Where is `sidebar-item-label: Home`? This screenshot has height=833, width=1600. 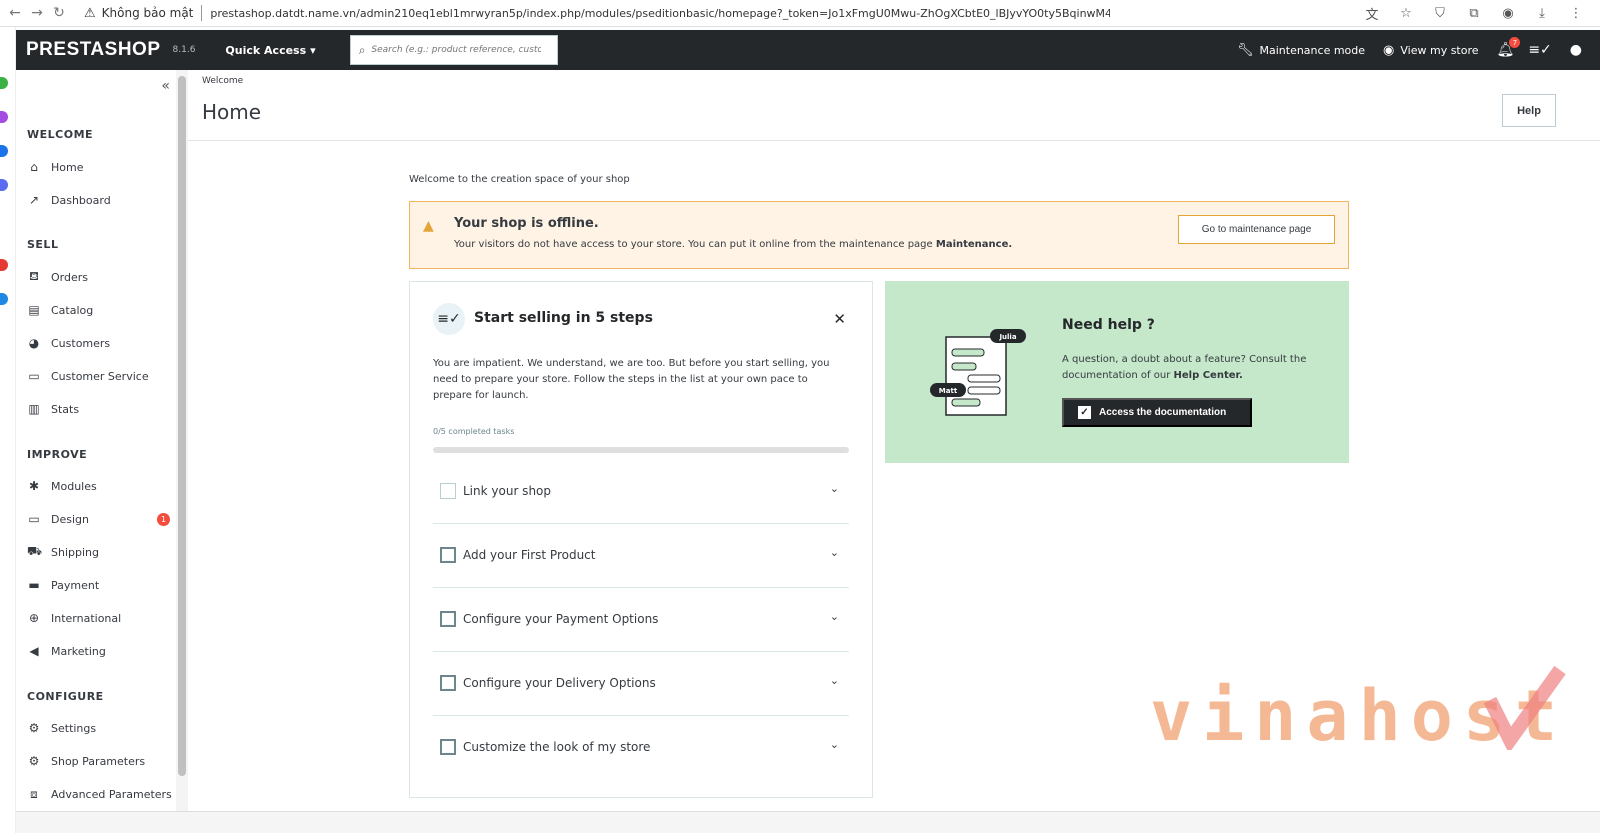 sidebar-item-label: Home is located at coordinates (67, 167).